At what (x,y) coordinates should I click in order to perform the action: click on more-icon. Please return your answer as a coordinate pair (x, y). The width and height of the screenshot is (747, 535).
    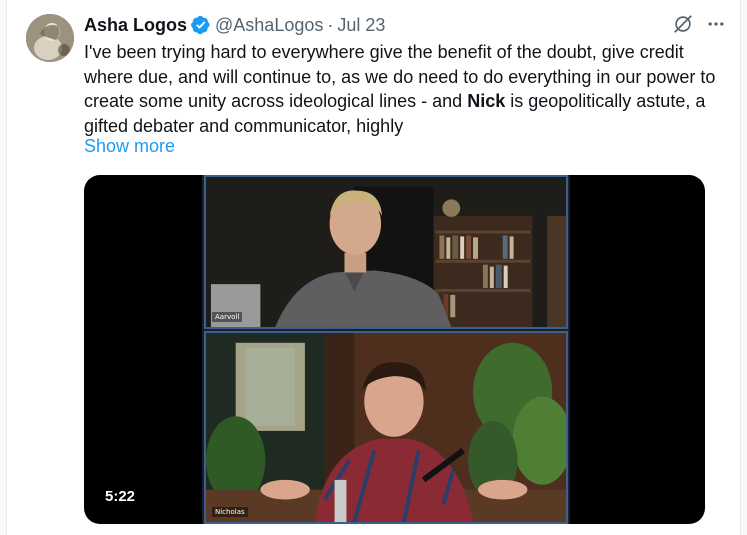
    Looking at the image, I should click on (716, 24).